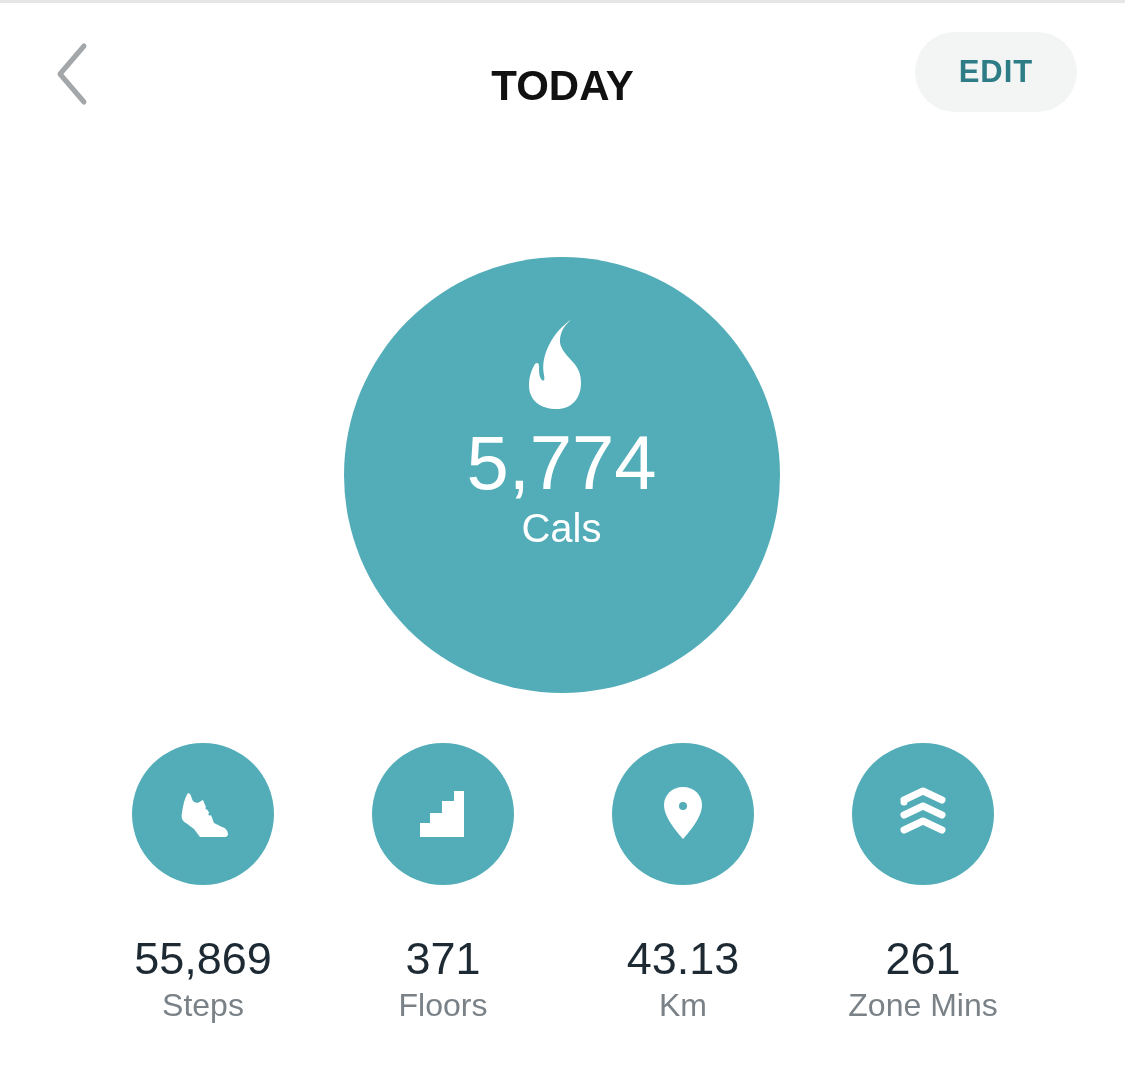  What do you see at coordinates (443, 959) in the screenshot?
I see `stat-value: 371` at bounding box center [443, 959].